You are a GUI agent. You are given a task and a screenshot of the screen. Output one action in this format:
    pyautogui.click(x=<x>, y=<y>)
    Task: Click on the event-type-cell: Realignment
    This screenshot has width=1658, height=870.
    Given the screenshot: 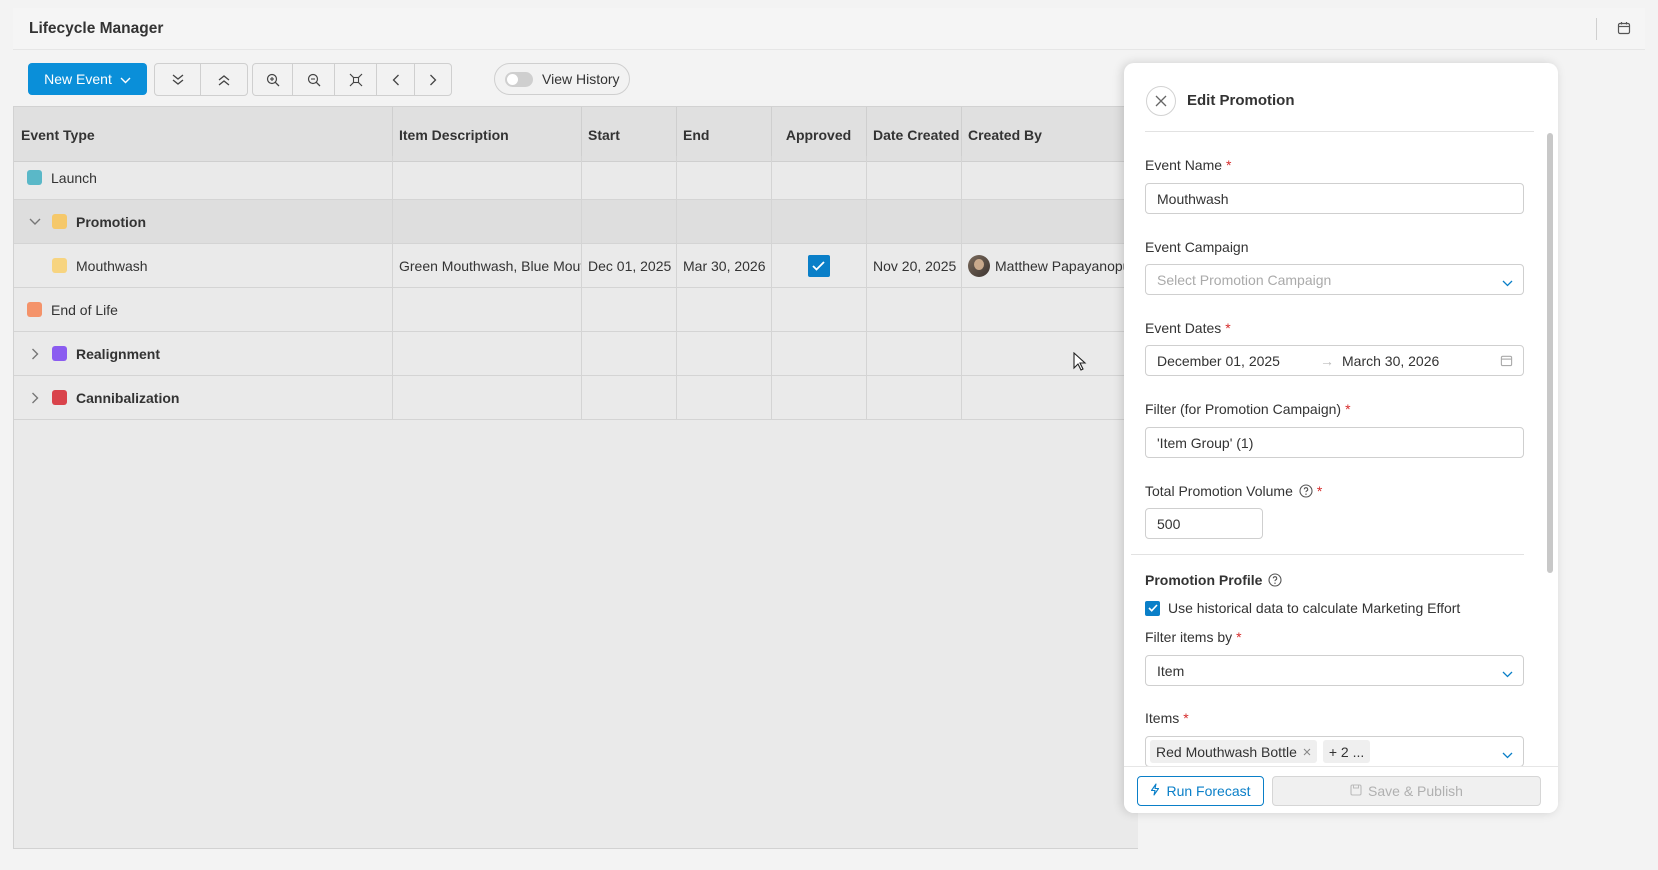 What is the action you would take?
    pyautogui.click(x=203, y=353)
    